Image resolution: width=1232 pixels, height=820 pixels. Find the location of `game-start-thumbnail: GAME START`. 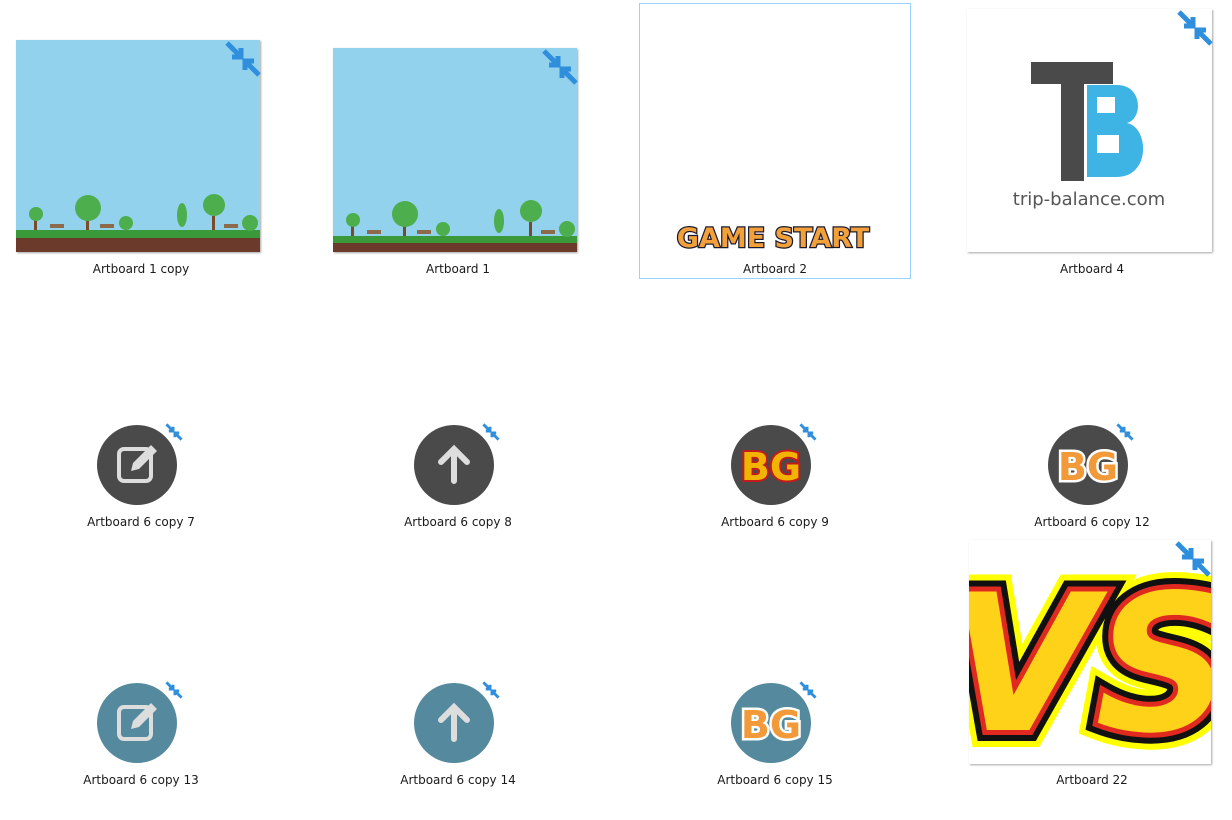

game-start-thumbnail: GAME START is located at coordinates (773, 238).